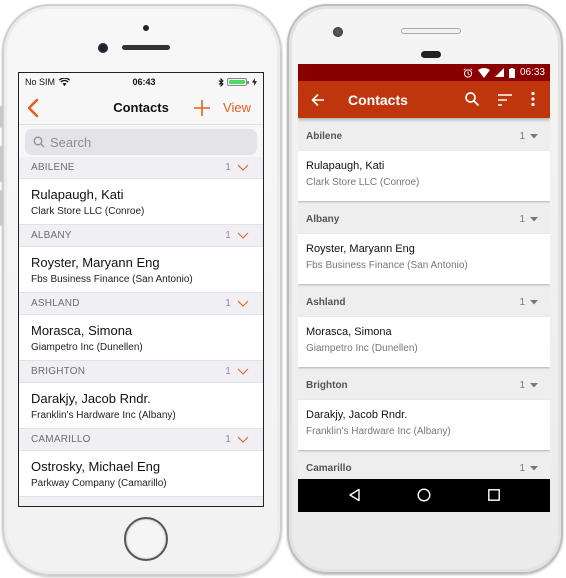 This screenshot has height=578, width=566. What do you see at coordinates (51, 235) in the screenshot?
I see `section-city: ALBANY` at bounding box center [51, 235].